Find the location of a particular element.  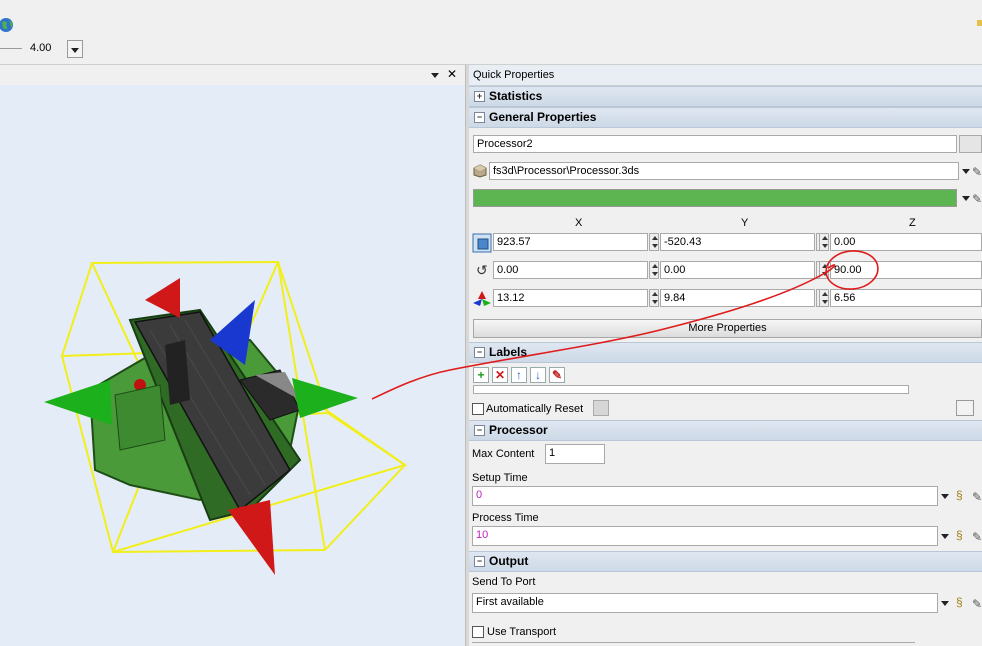

move-up-icon: ↑ is located at coordinates (519, 375).